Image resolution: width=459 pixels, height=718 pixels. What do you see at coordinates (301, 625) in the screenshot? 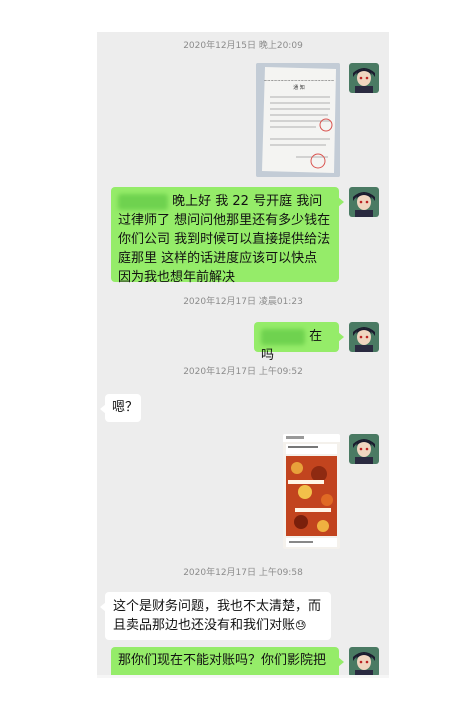
I see `sweat-emoji-icon: 😓` at bounding box center [301, 625].